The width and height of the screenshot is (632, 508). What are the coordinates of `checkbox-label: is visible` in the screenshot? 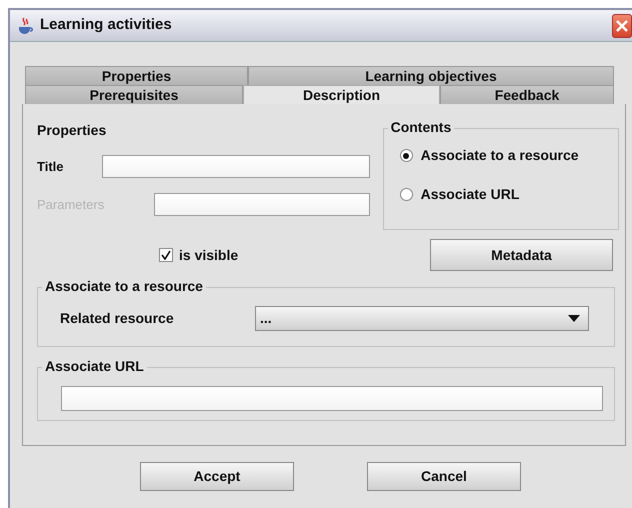 It's located at (208, 255).